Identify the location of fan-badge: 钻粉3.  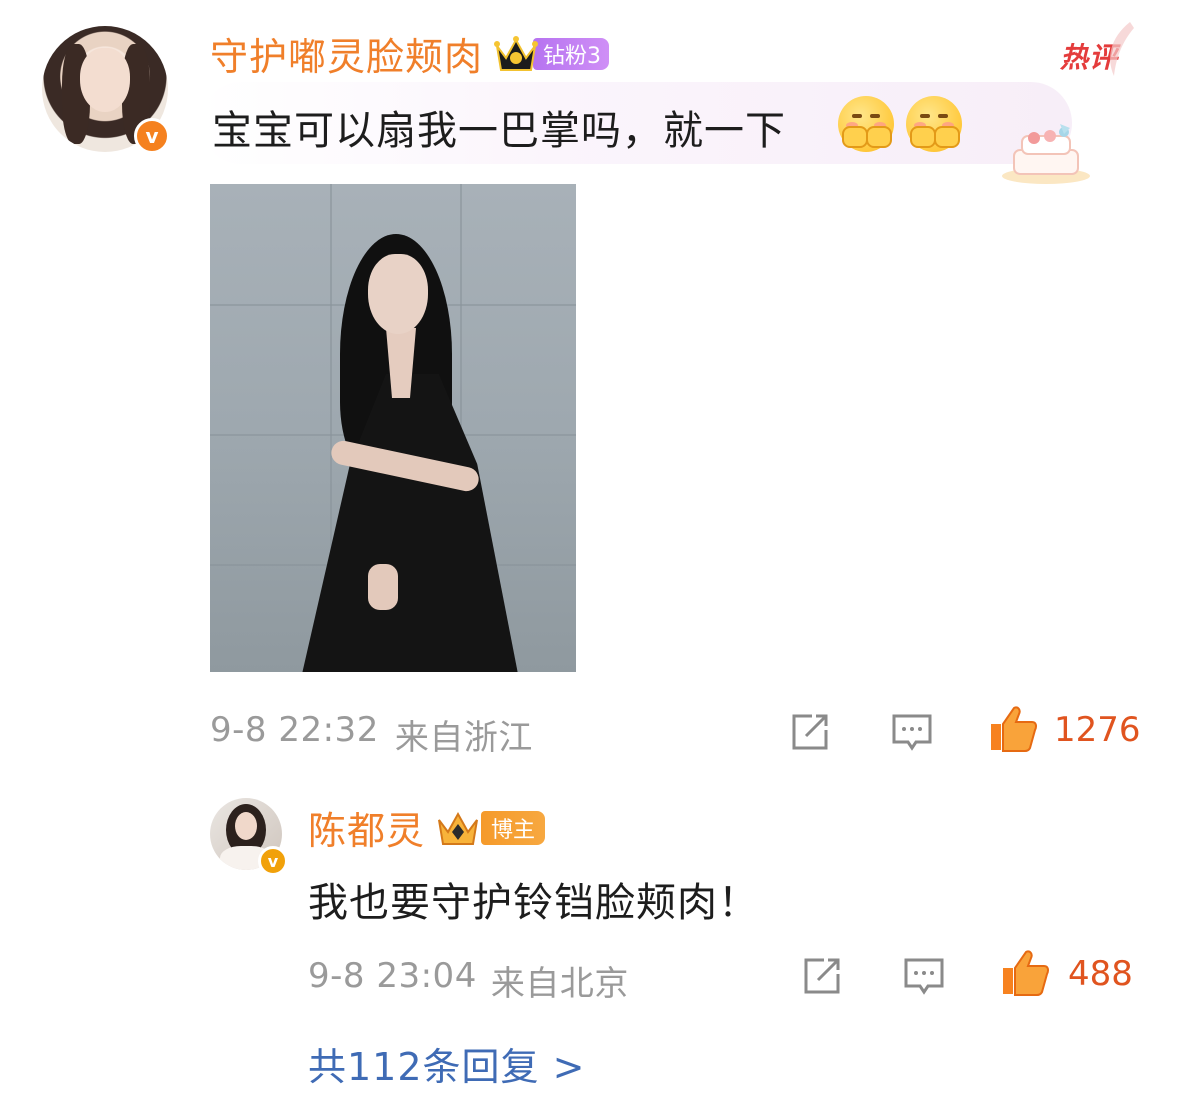
(551, 54).